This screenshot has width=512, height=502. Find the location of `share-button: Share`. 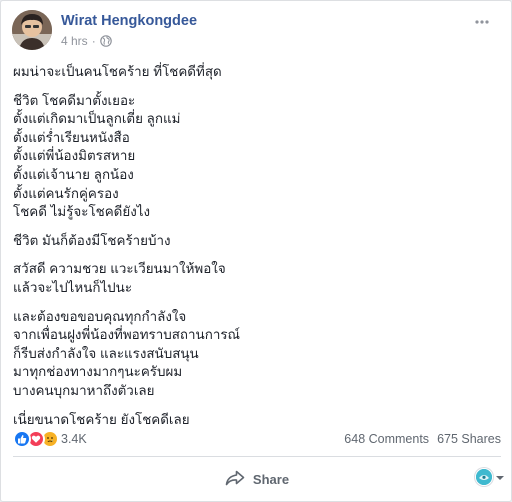

share-button: Share is located at coordinates (257, 479).